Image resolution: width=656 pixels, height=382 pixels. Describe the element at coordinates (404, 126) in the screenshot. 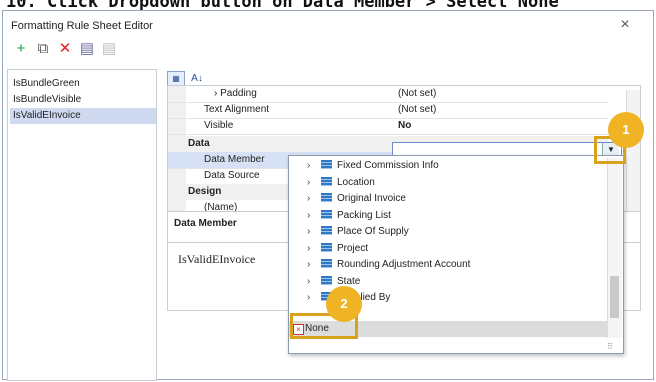

I see `property-value: No` at that location.